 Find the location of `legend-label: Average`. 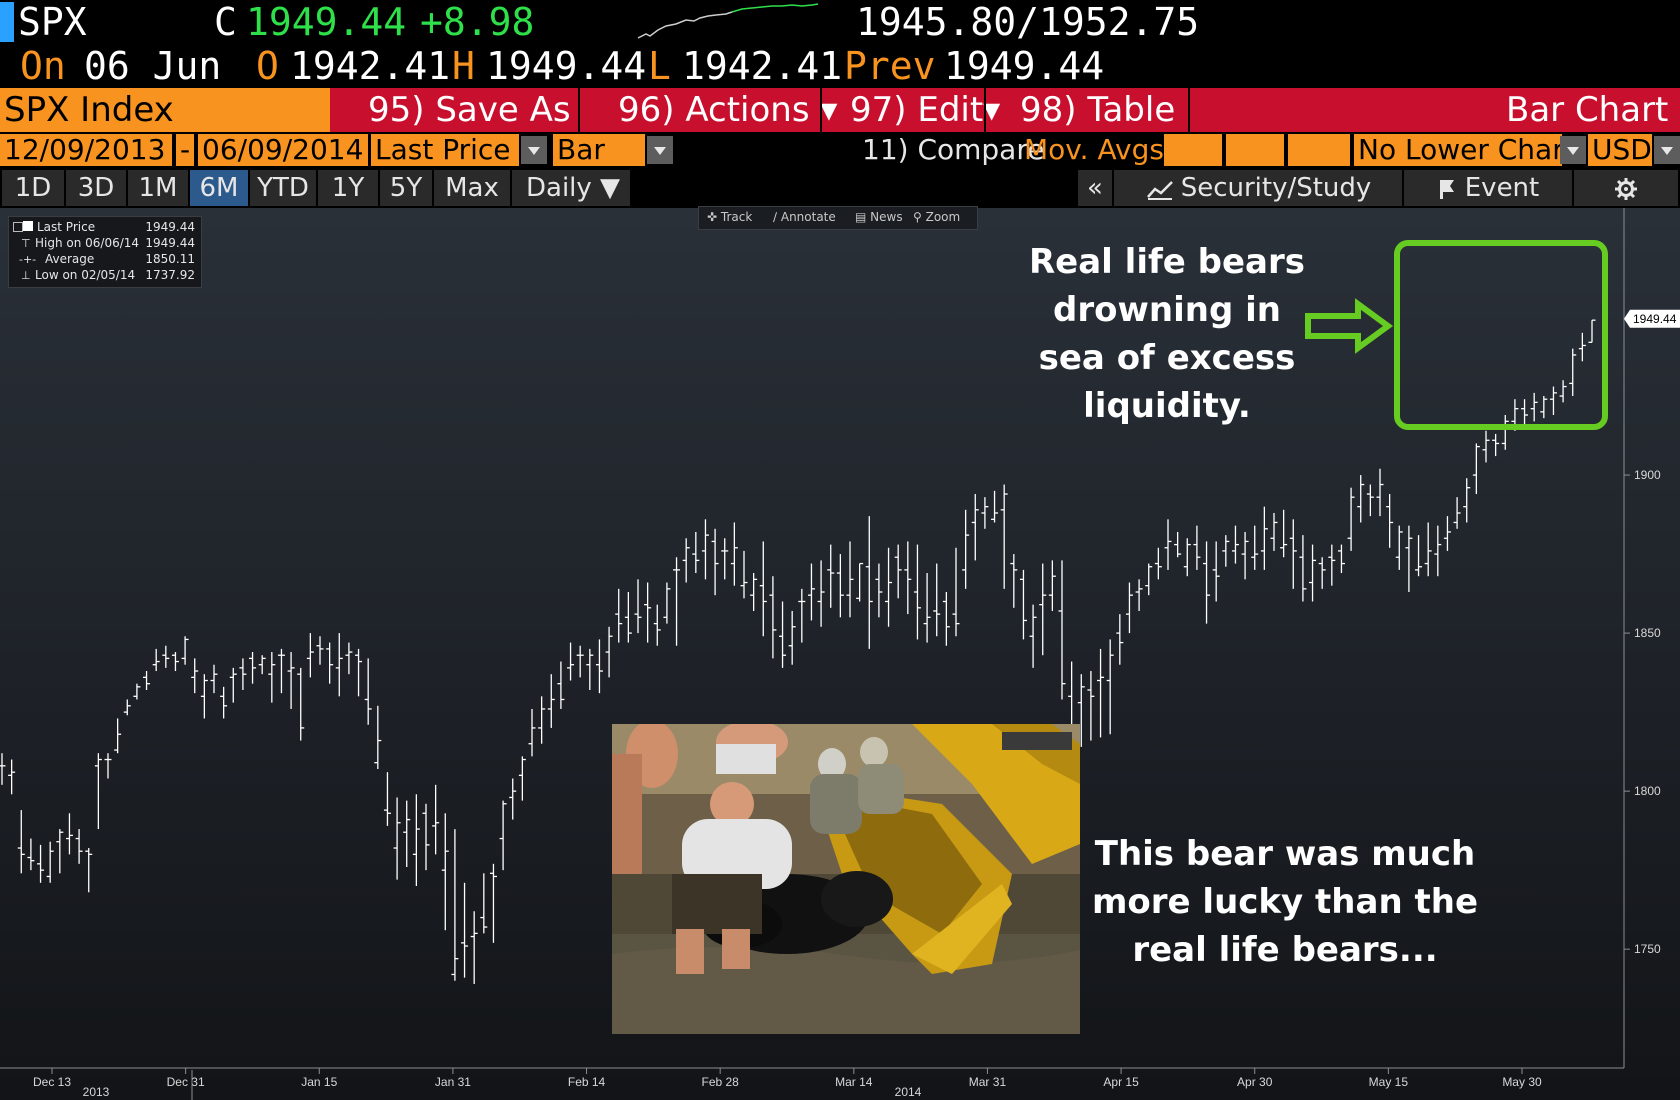

legend-label: Average is located at coordinates (70, 259).